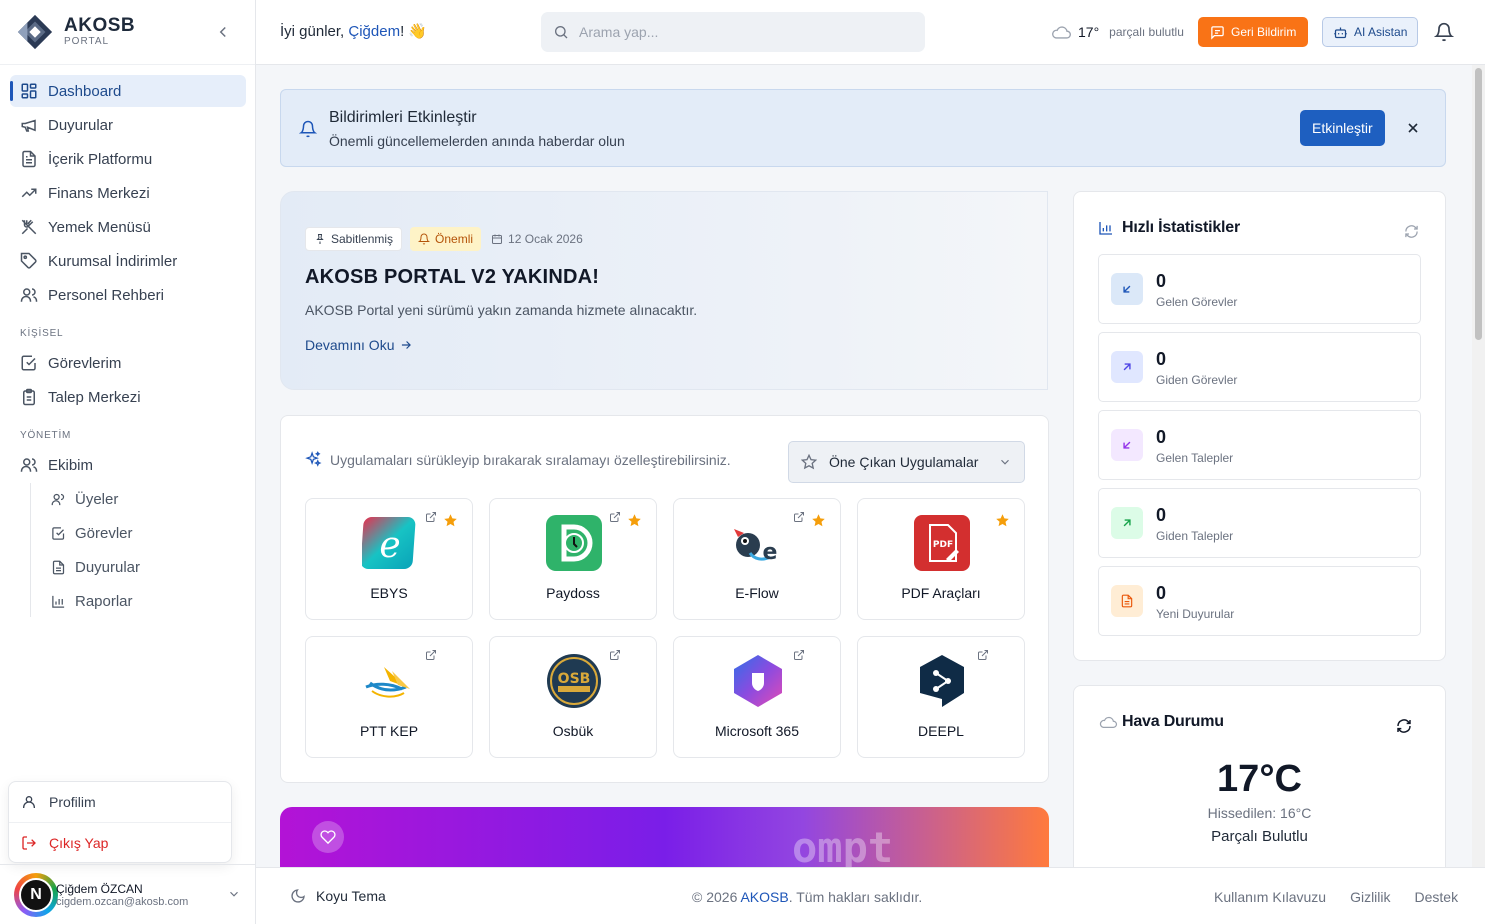  I want to click on app-tile-deepl: DEEPL, so click(941, 697).